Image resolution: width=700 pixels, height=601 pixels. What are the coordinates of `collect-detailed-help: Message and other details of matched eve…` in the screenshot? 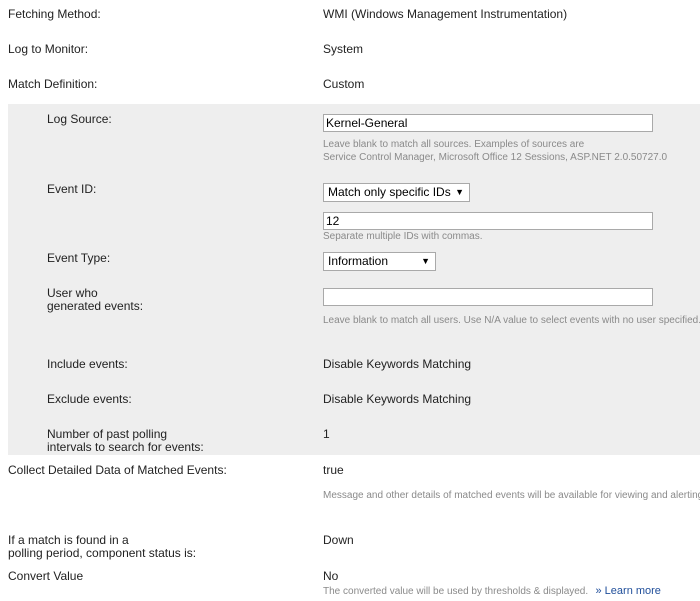 It's located at (511, 495).